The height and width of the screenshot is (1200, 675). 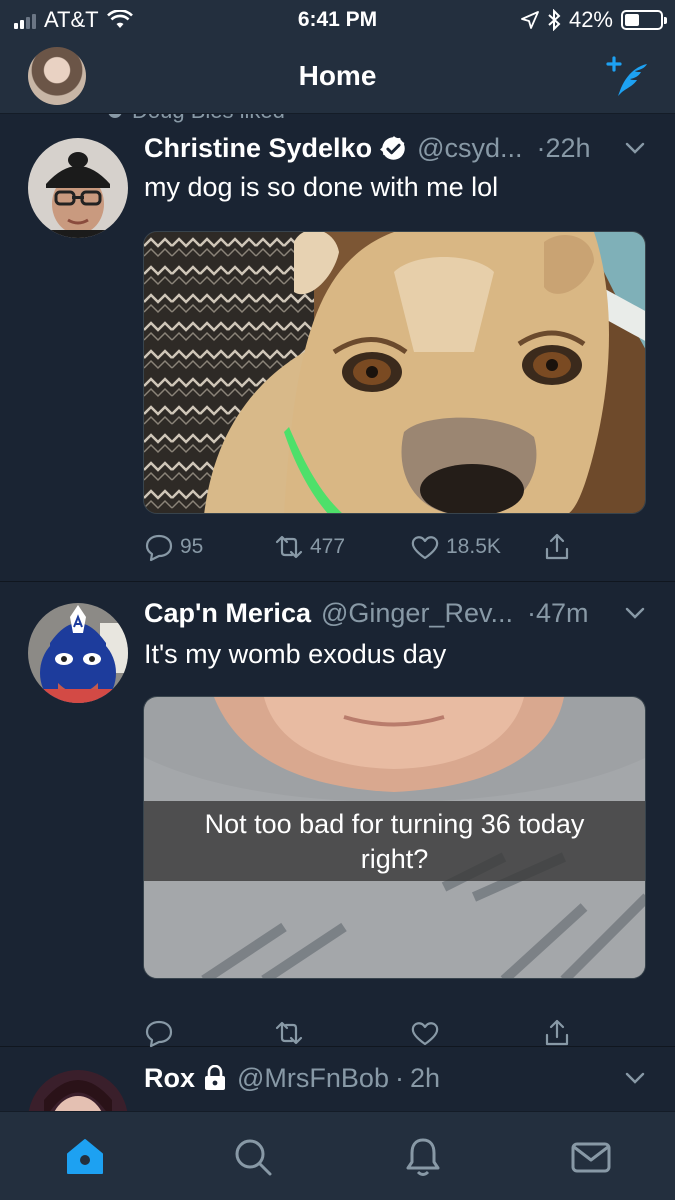 What do you see at coordinates (425, 1077) in the screenshot?
I see `timestamp: 2h` at bounding box center [425, 1077].